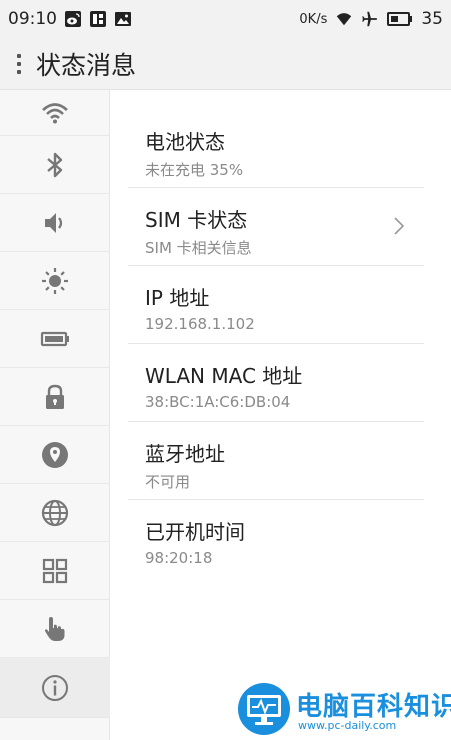  I want to click on row-bluetooth-address: 蓝牙地址 不可用, so click(276, 461).